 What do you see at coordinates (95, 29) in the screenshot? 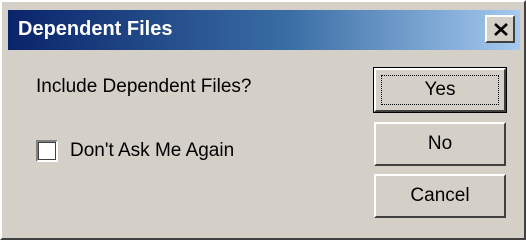
I see `dialog-title: Dependent Files` at bounding box center [95, 29].